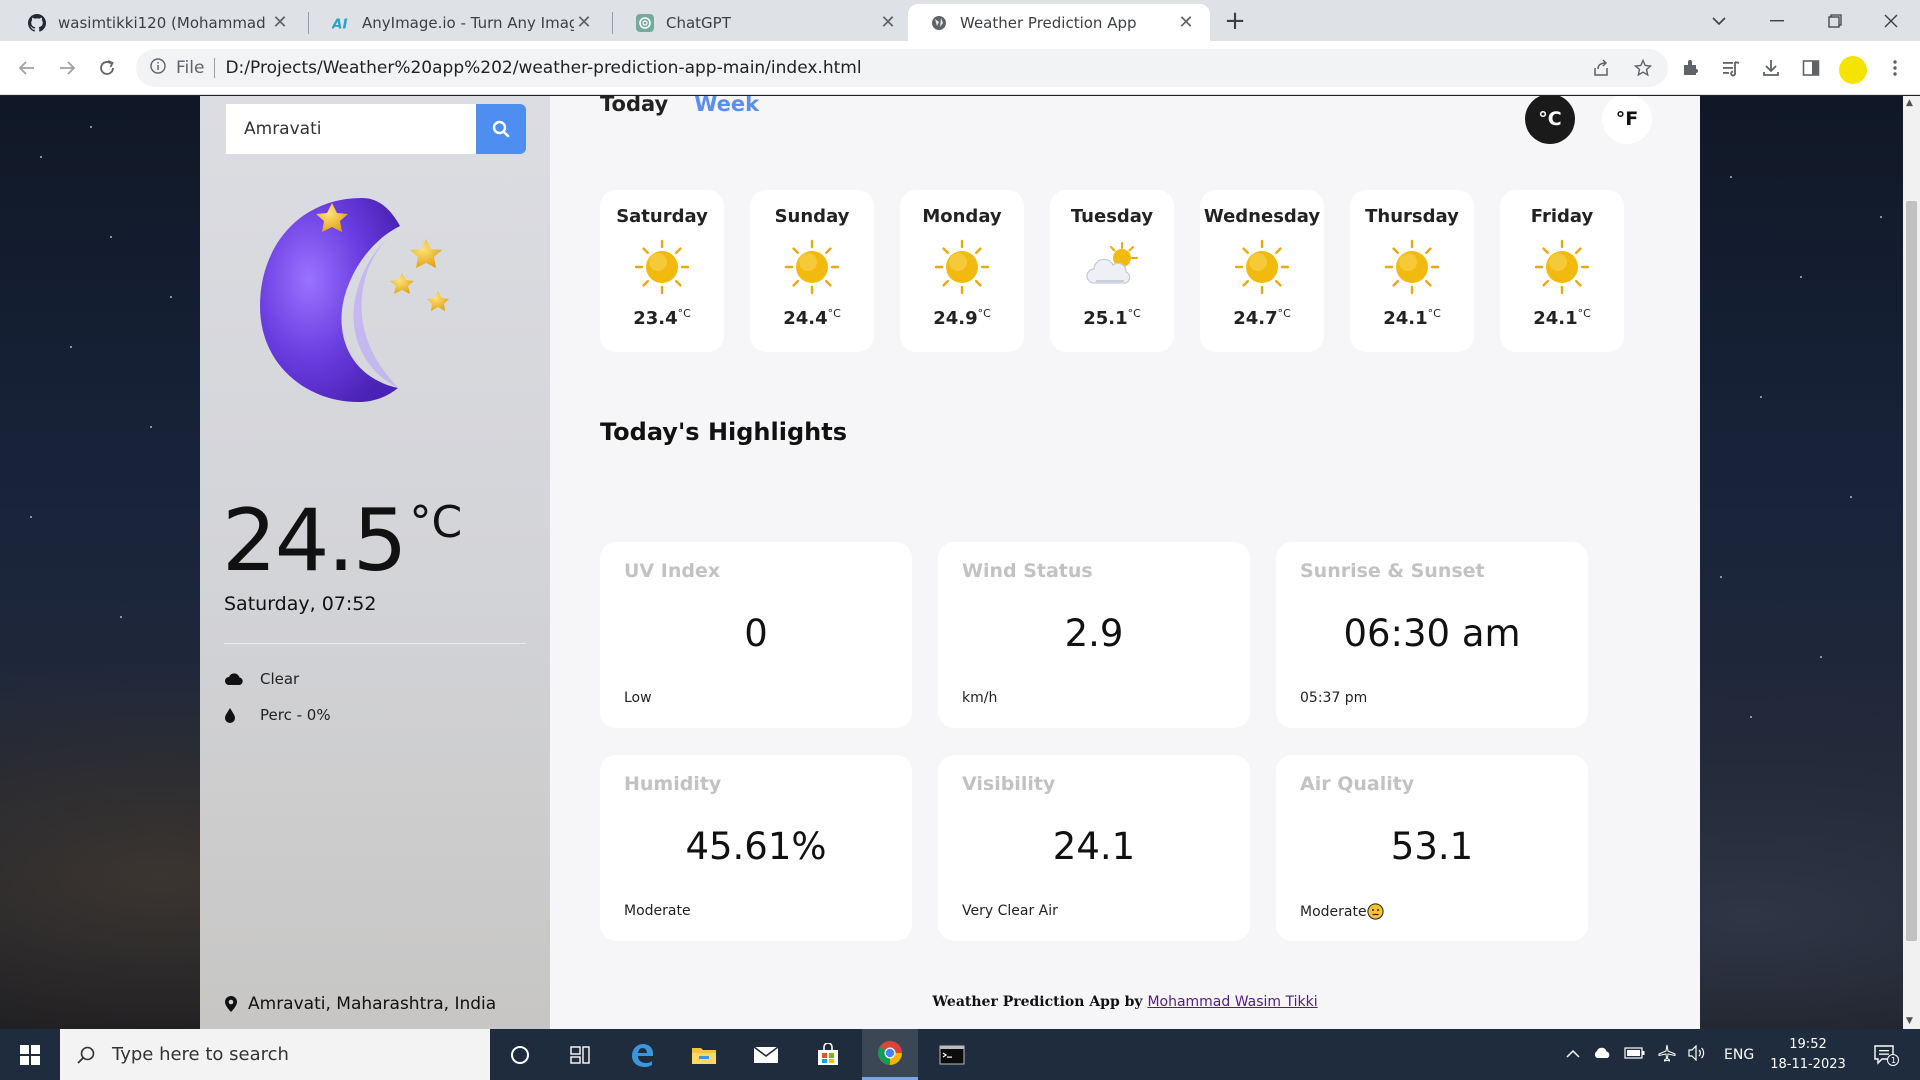 The width and height of the screenshot is (1920, 1080). What do you see at coordinates (1853, 70) in the screenshot?
I see `profile-avatar` at bounding box center [1853, 70].